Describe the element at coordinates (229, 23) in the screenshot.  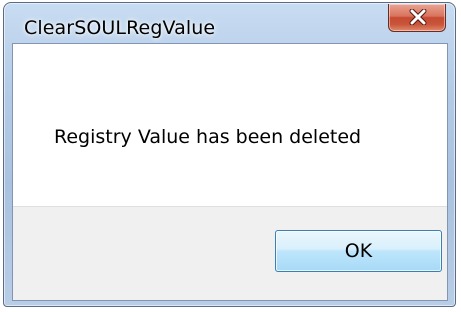
I see `title-bar: ClearSOULRegValue` at that location.